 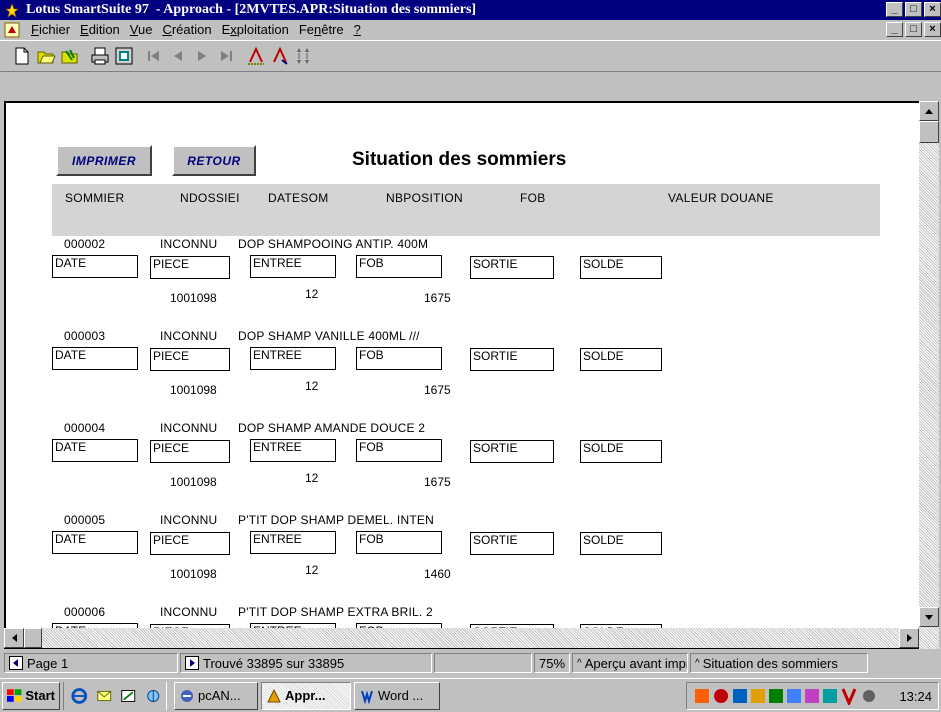 I want to click on status-view: ^ Situation des sommiers, so click(x=779, y=663).